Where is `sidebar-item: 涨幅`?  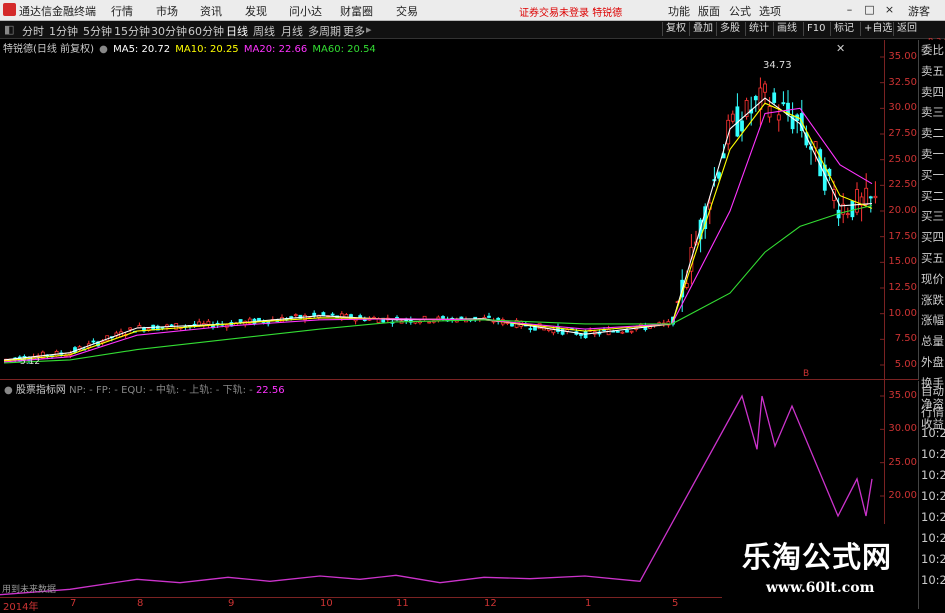 sidebar-item: 涨幅 is located at coordinates (932, 320).